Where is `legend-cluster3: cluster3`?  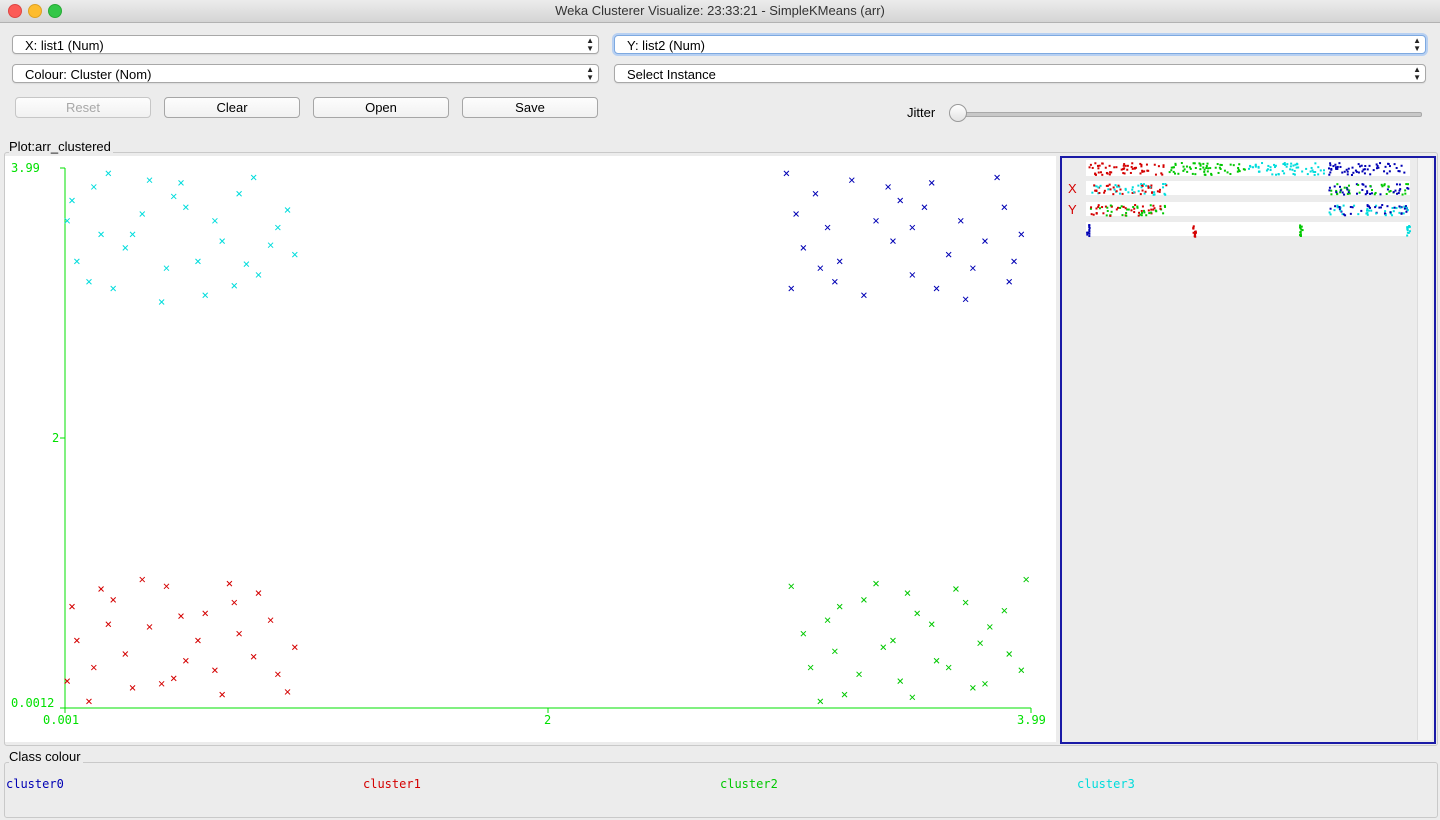
legend-cluster3: cluster3 is located at coordinates (1106, 784).